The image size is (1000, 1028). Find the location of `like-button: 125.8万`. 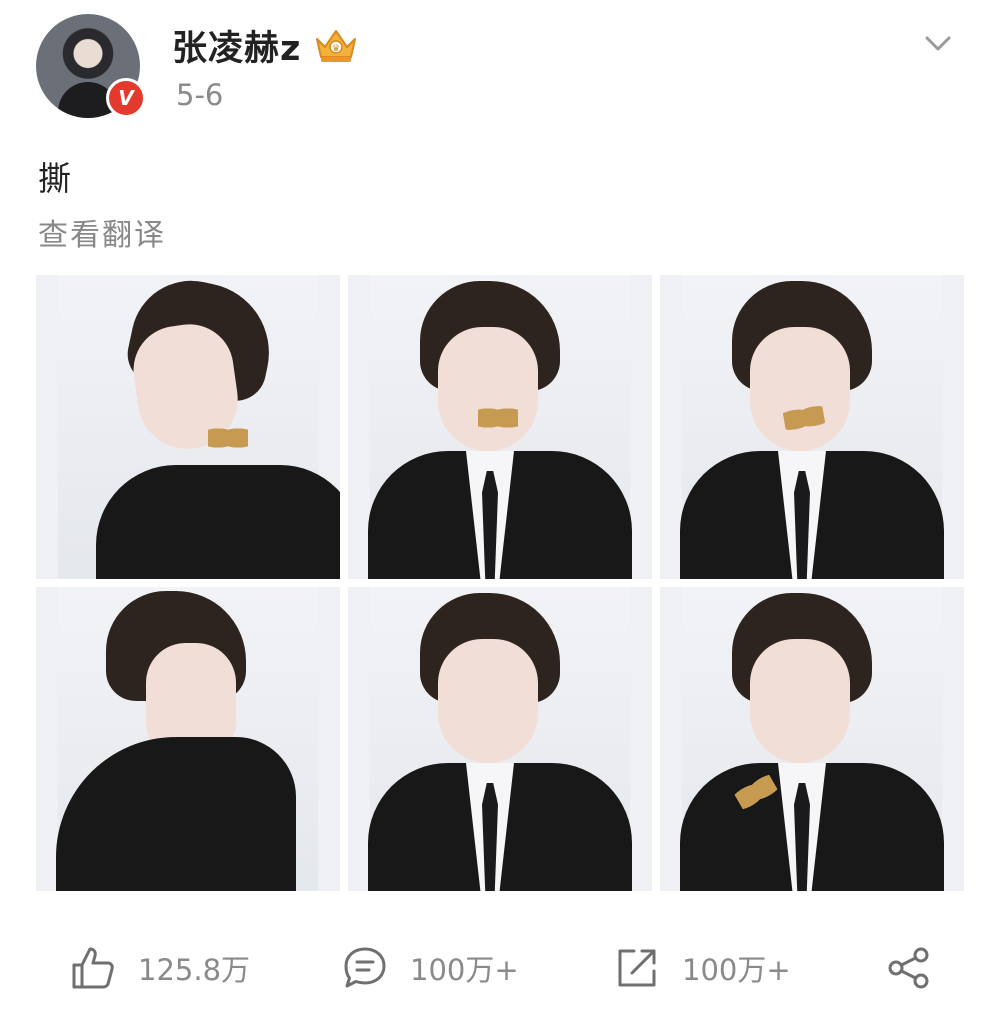

like-button: 125.8万 is located at coordinates (160, 968).